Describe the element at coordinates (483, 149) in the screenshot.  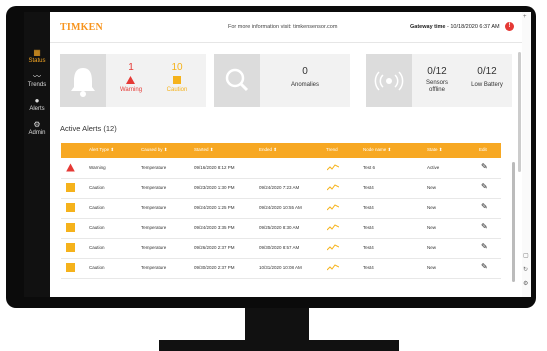
I see `th-edit: Edit` at that location.